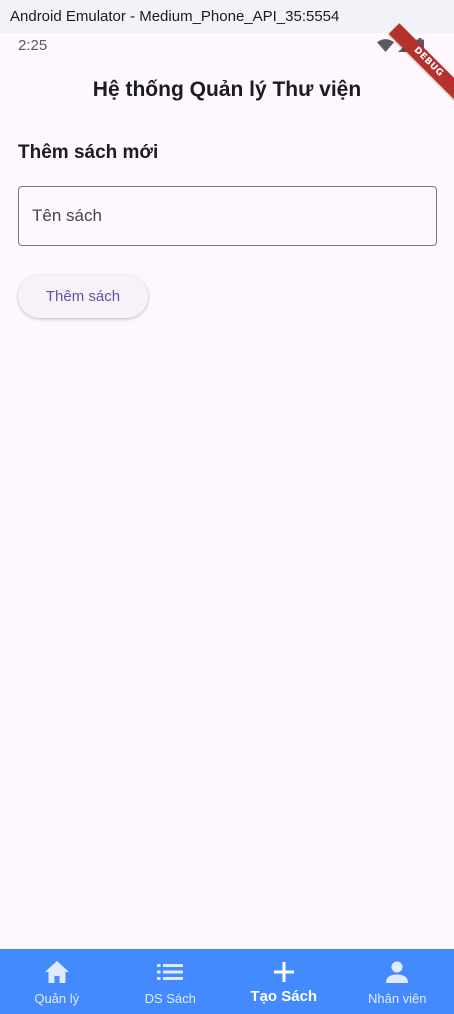 The height and width of the screenshot is (1014, 454). What do you see at coordinates (284, 996) in the screenshot?
I see `nav-label: Tạo Sách` at bounding box center [284, 996].